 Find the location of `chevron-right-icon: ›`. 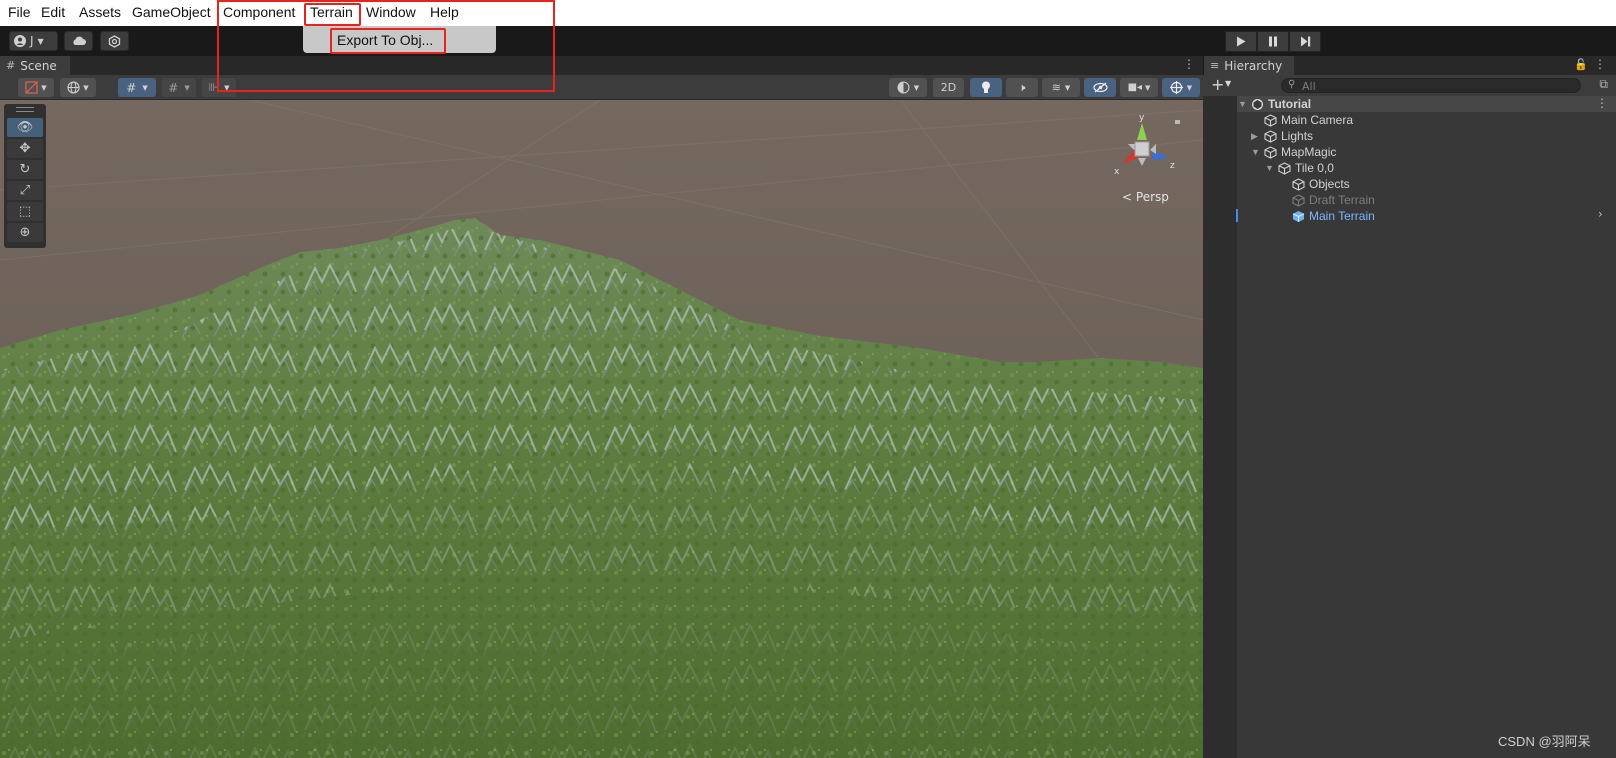

chevron-right-icon: › is located at coordinates (1600, 214).